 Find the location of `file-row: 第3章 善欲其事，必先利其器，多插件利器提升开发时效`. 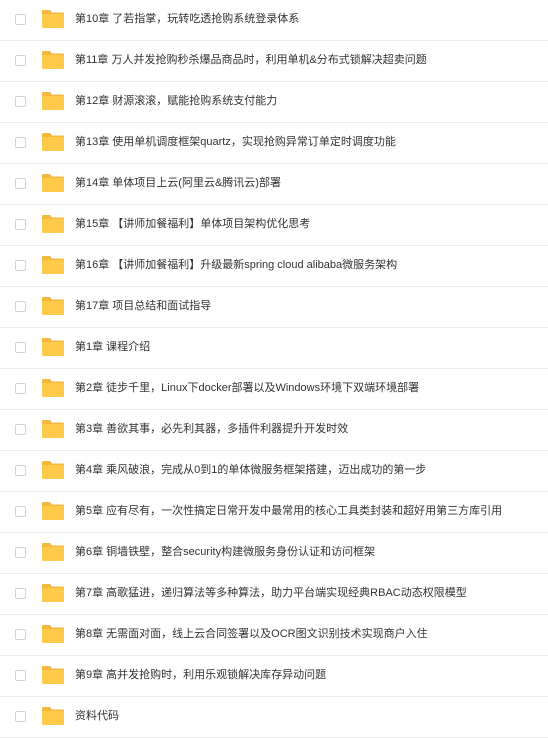

file-row: 第3章 善欲其事，必先利其器，多插件利器提升开发时效 is located at coordinates (274, 430).